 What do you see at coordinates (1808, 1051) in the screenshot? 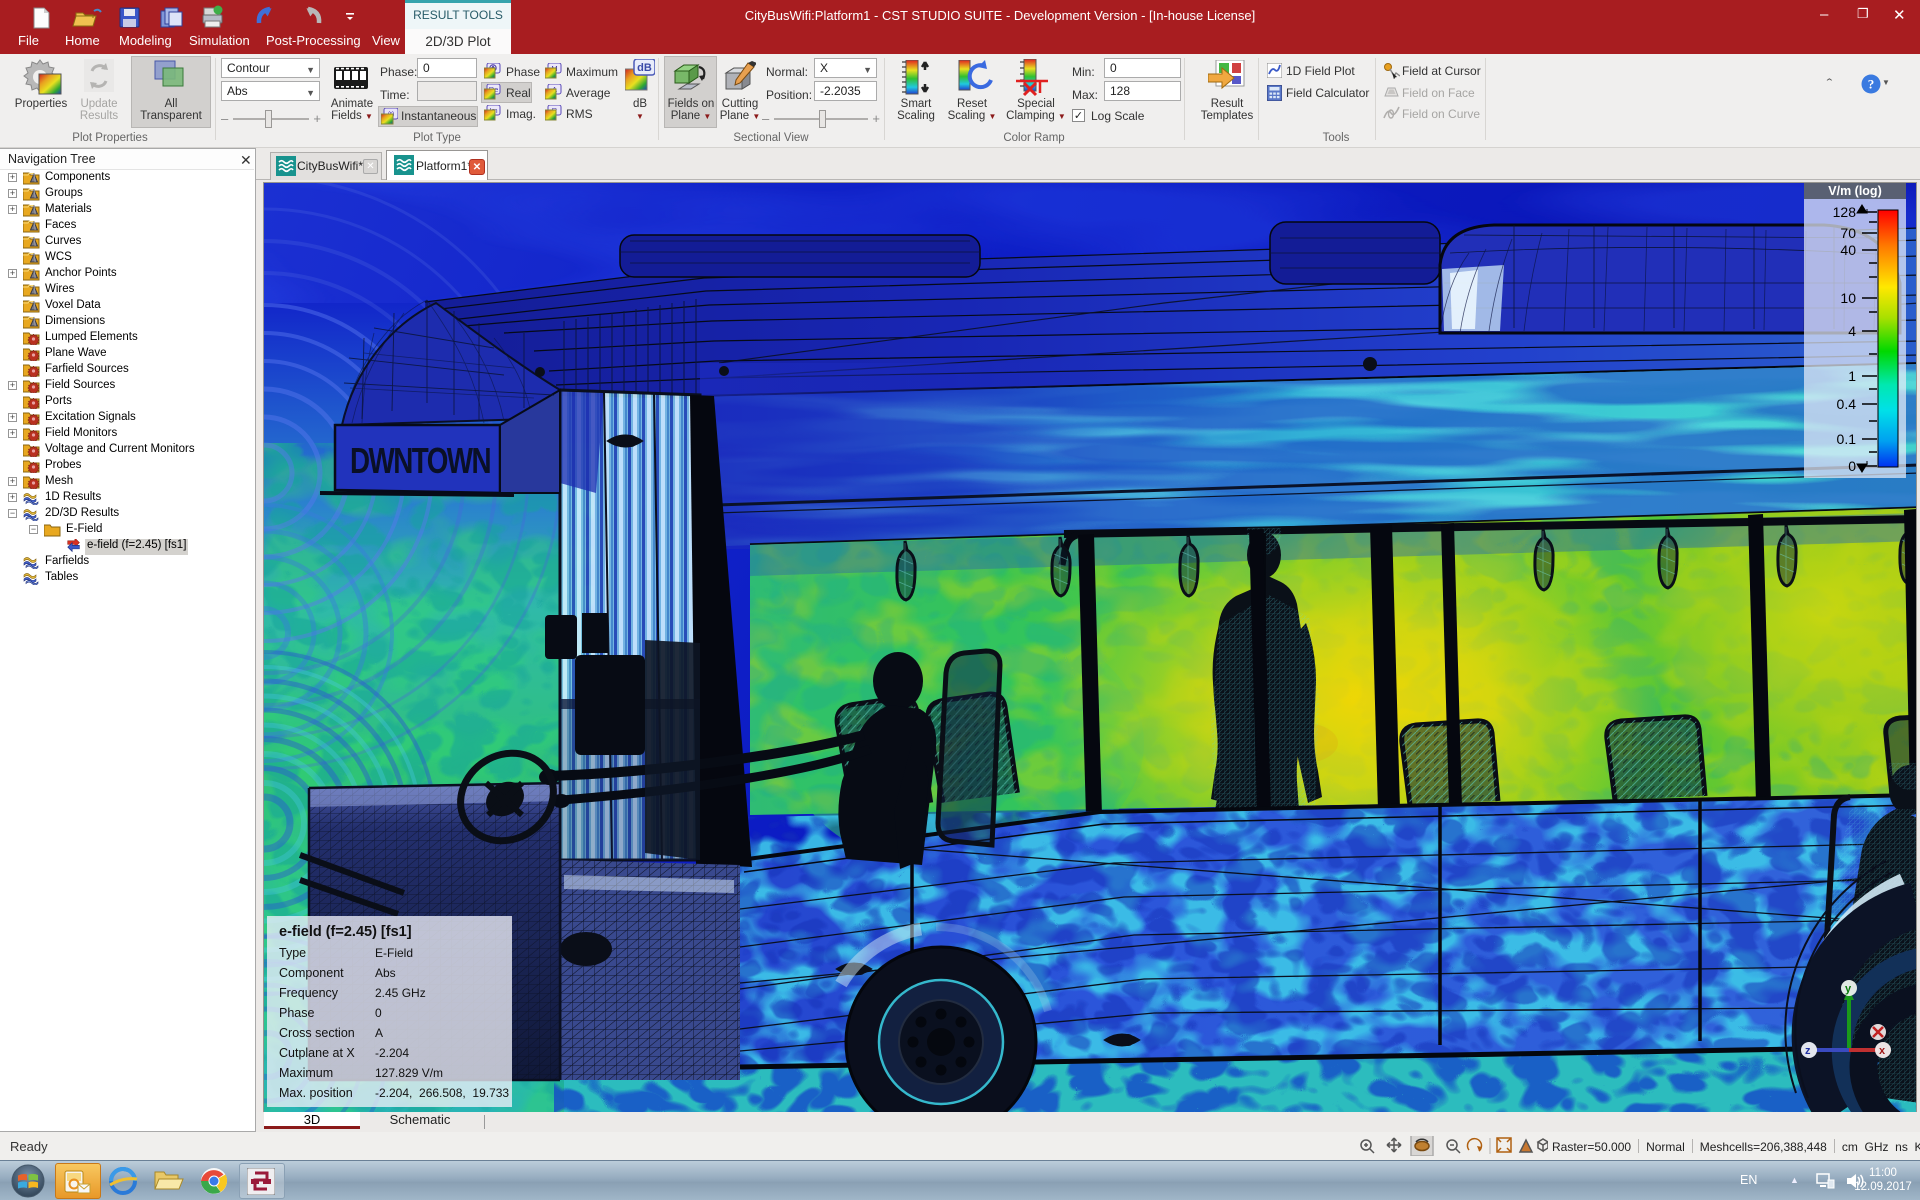
I see `svg-text: z` at bounding box center [1808, 1051].